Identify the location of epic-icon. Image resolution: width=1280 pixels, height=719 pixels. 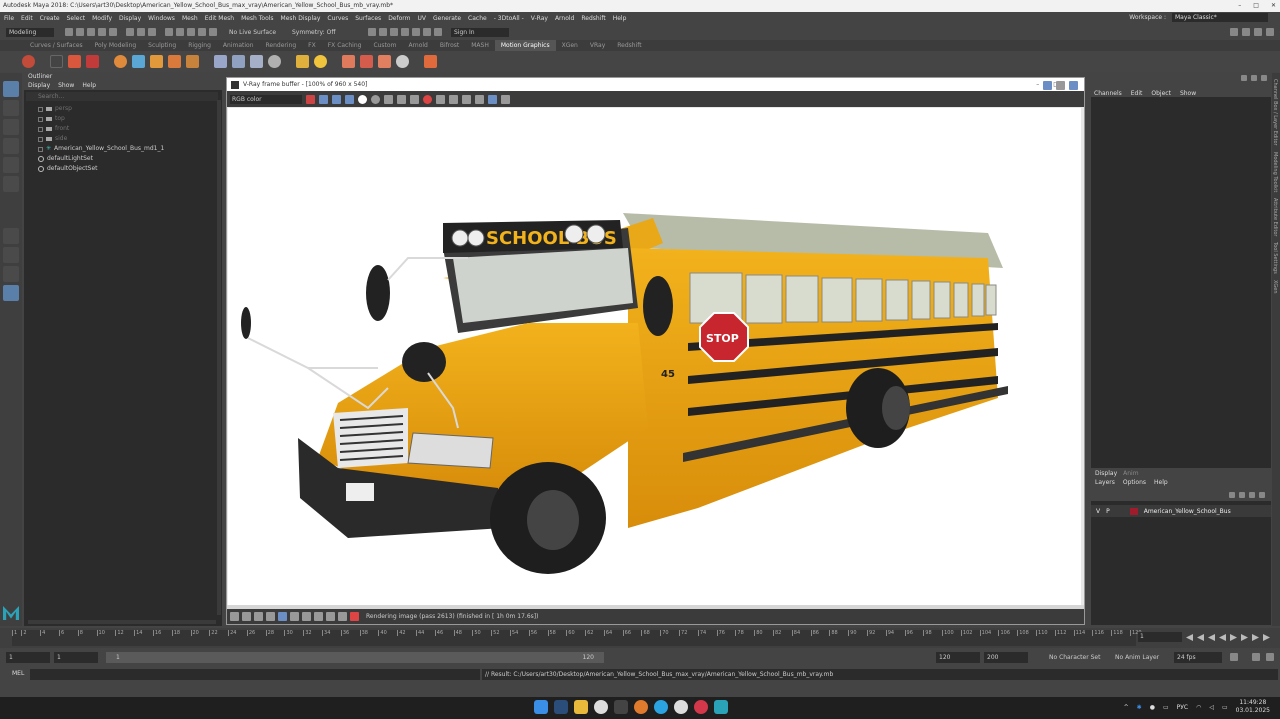
(621, 707).